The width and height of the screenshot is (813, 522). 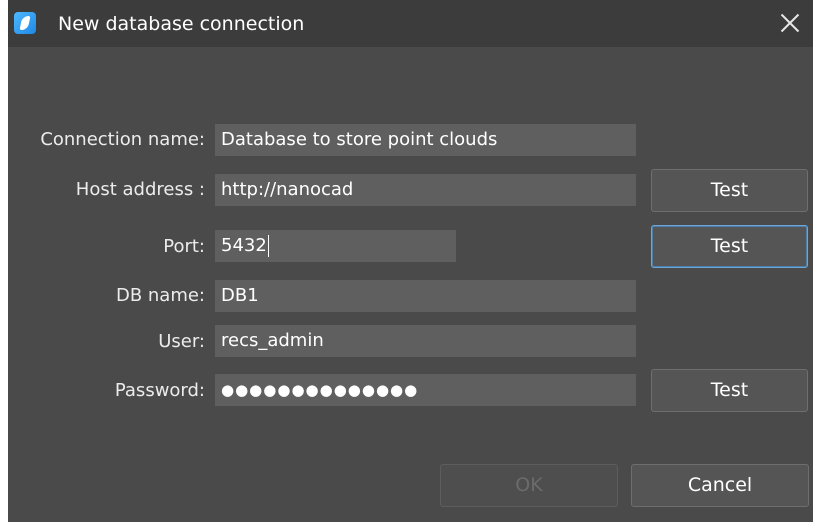 I want to click on nanocad-icon, so click(x=25, y=23).